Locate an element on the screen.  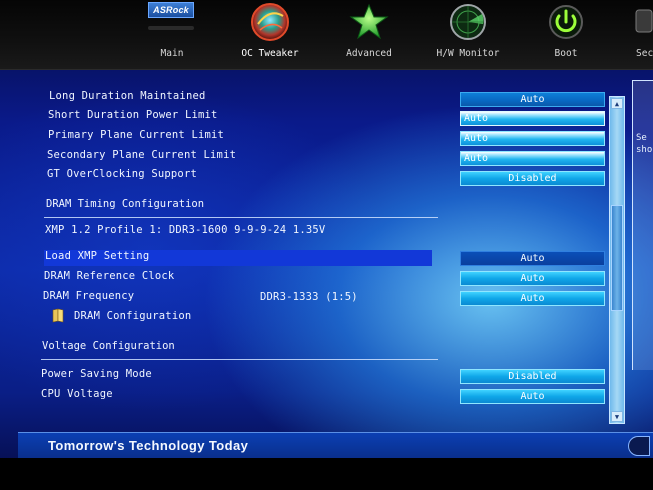
submenu-label: DRAM Configuration is located at coordinates (133, 316).